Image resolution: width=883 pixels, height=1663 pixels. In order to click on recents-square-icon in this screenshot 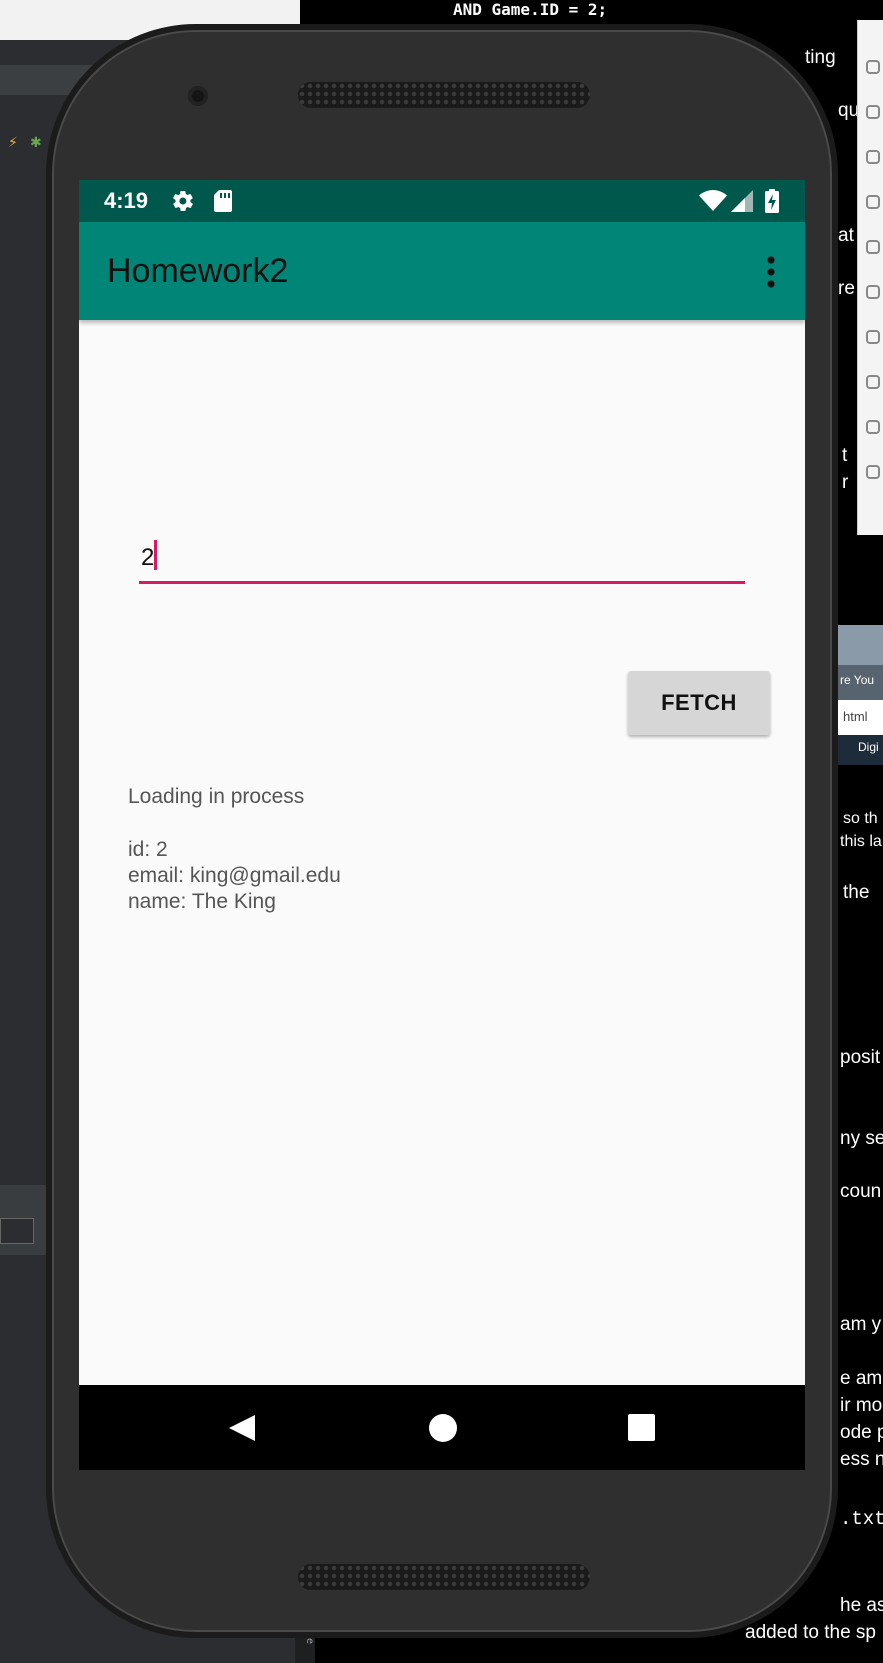, I will do `click(641, 1427)`.